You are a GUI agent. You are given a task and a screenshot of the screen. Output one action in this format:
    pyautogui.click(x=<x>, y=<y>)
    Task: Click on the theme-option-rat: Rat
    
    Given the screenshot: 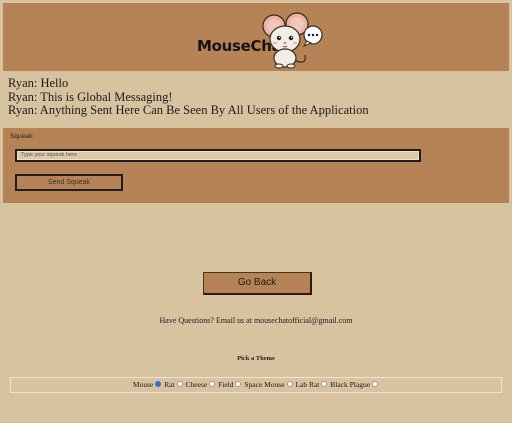 What is the action you would take?
    pyautogui.click(x=173, y=385)
    